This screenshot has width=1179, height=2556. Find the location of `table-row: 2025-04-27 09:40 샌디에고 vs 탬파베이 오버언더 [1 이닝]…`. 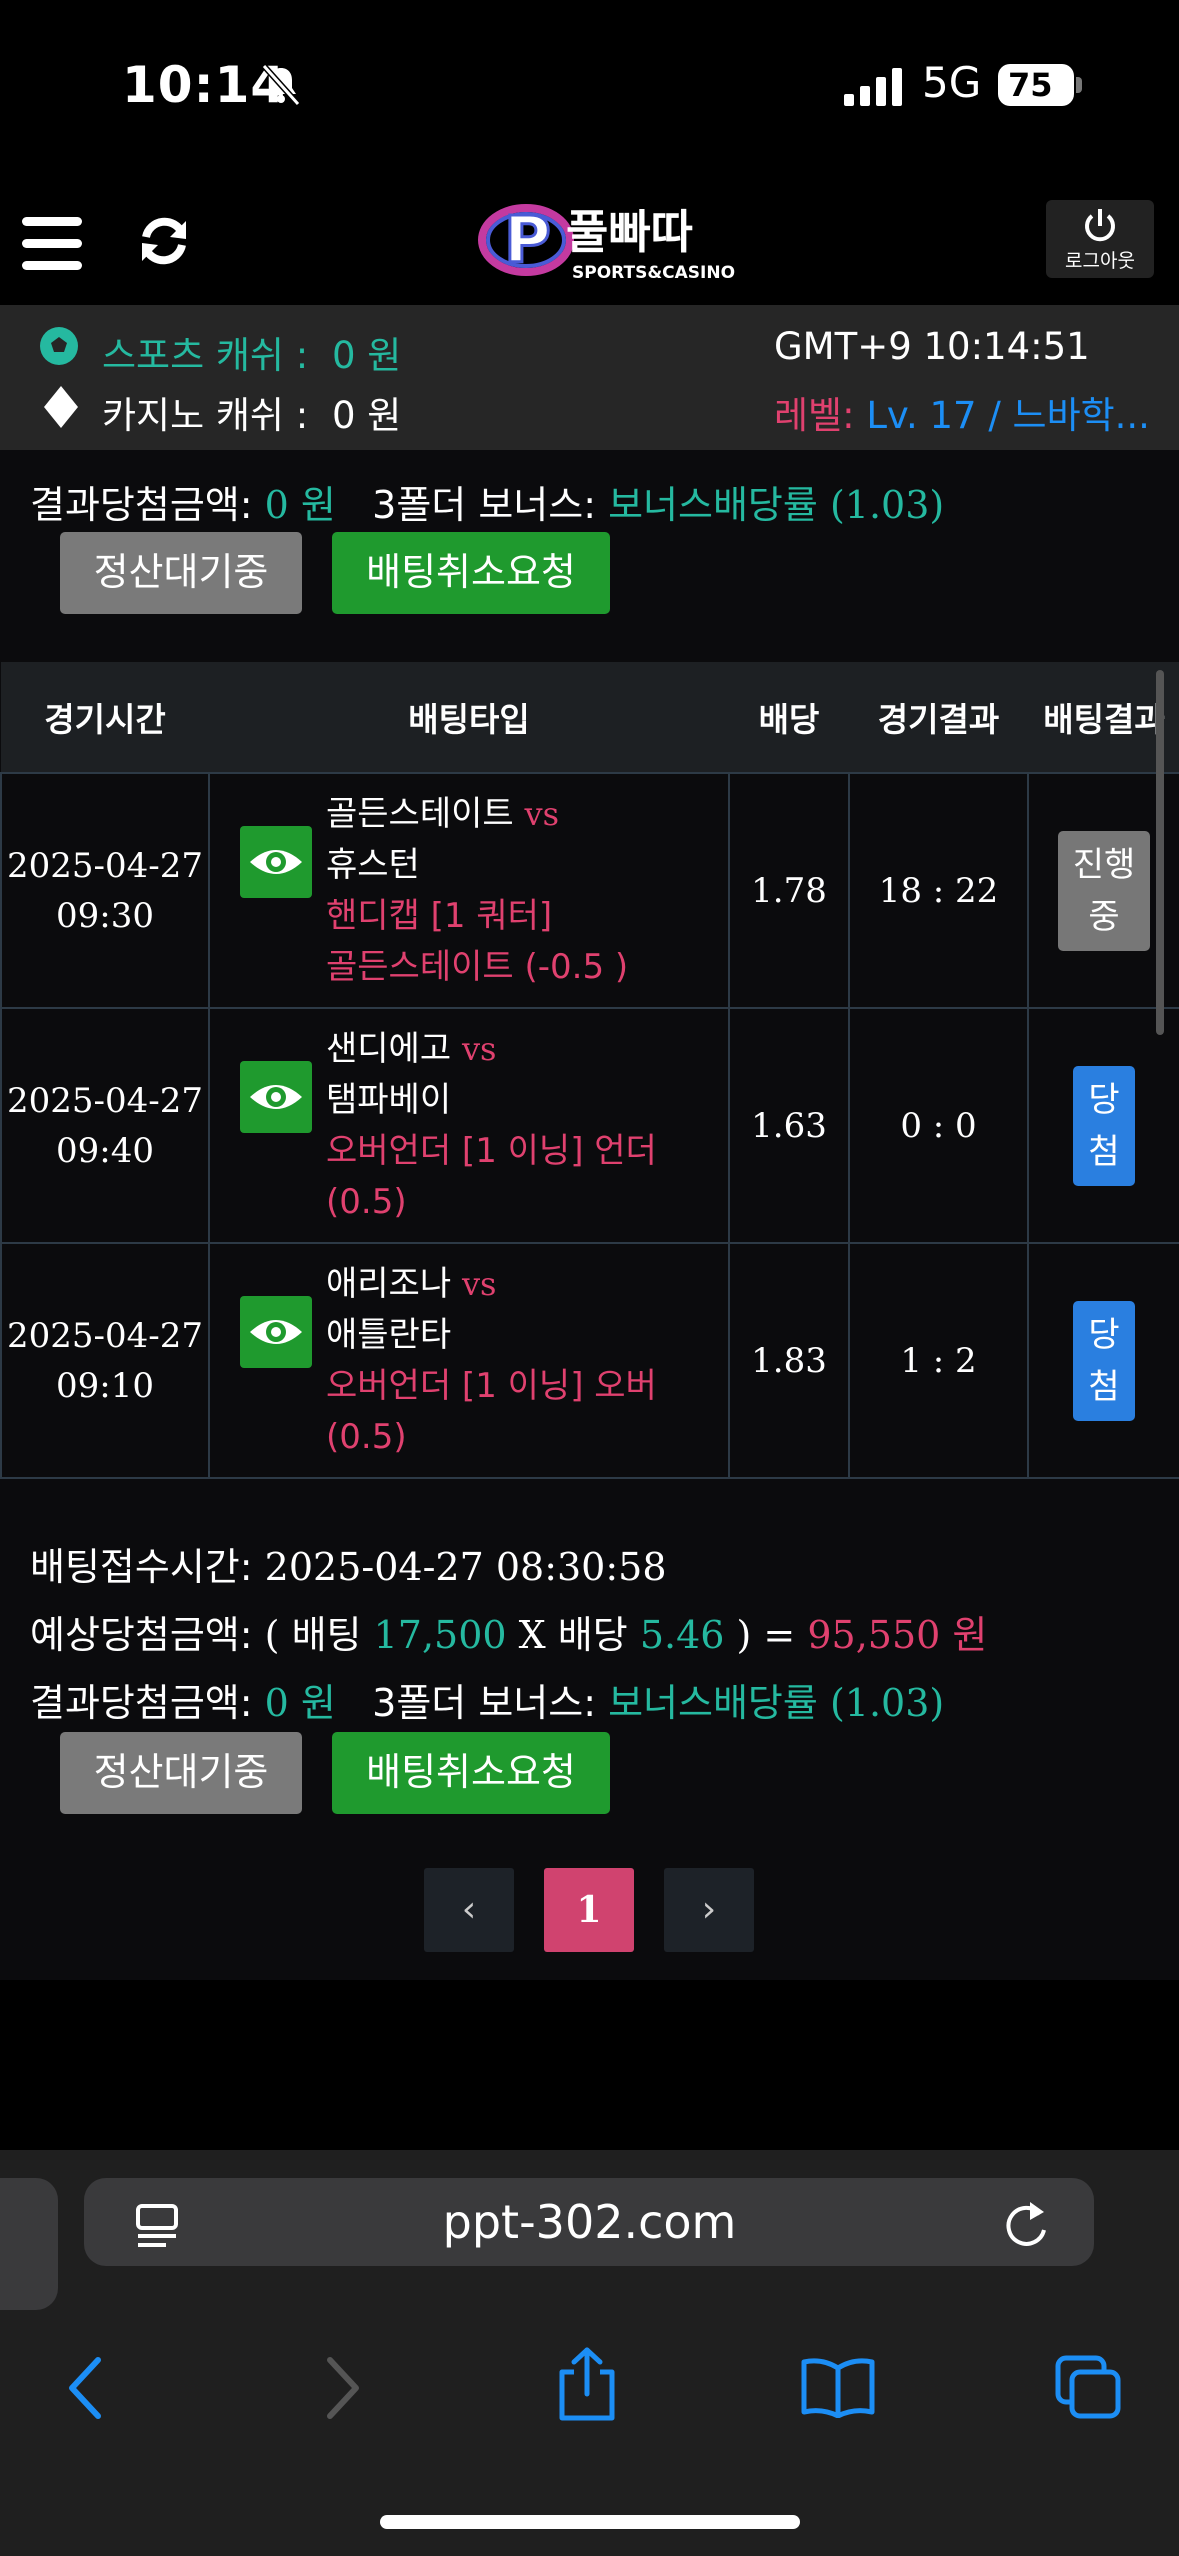

table-row: 2025-04-27 09:40 샌디에고 vs 탬파베이 오버언더 [1 이닝]… is located at coordinates (589, 1125).